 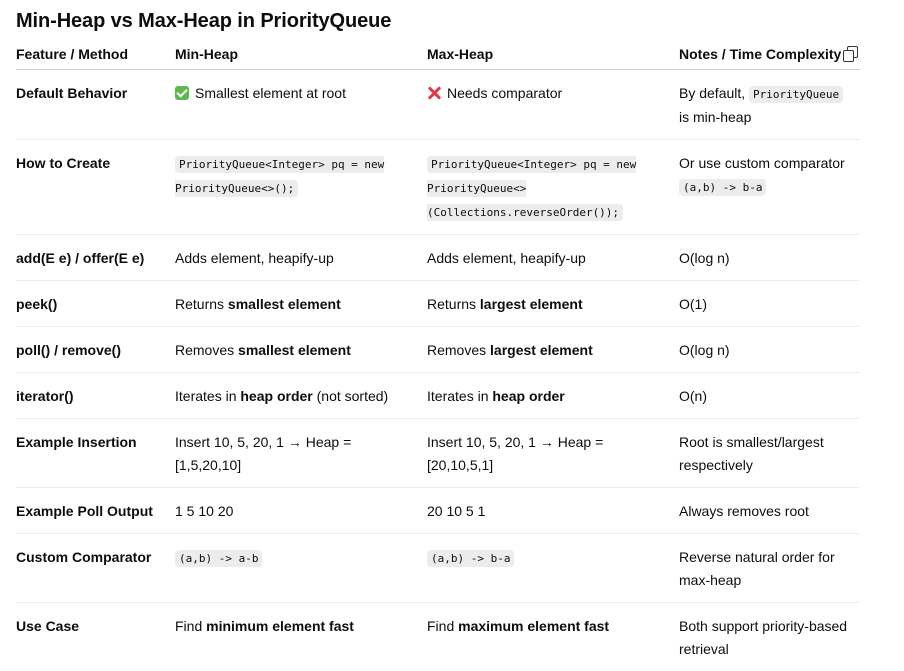 I want to click on cell-feature: Use Case, so click(x=95, y=637).